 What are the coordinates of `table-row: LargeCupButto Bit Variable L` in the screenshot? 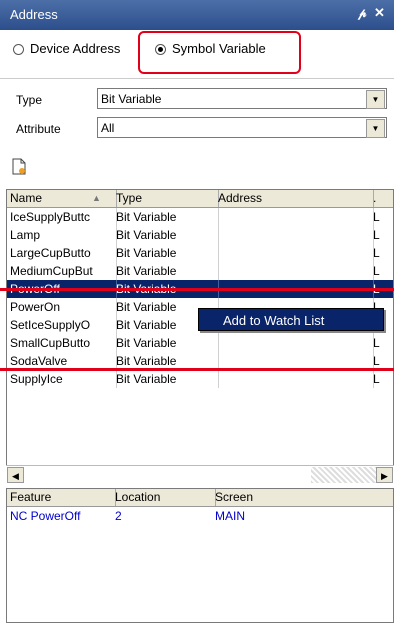 It's located at (200, 253).